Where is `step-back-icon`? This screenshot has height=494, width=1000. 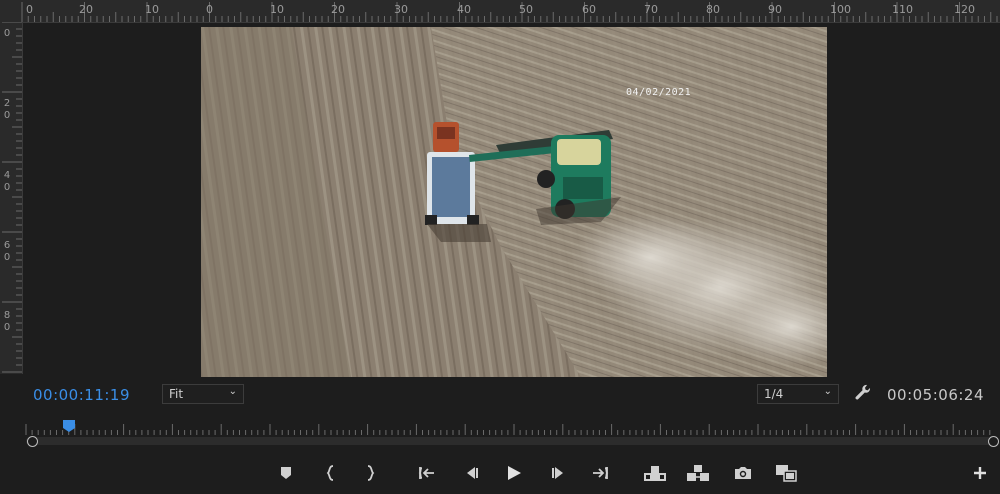
step-back-icon is located at coordinates (472, 473).